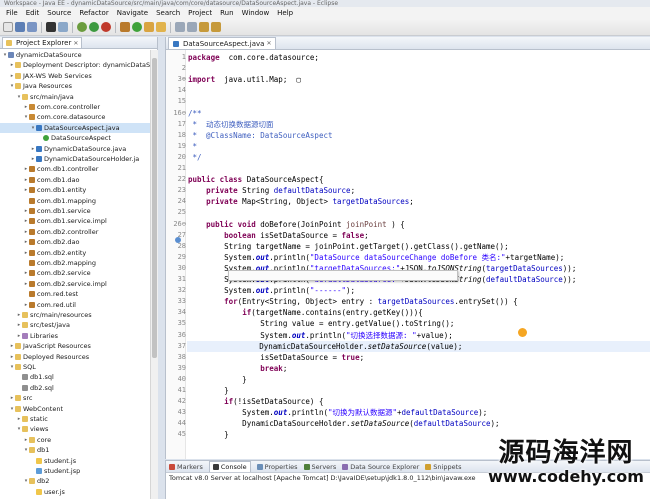 The width and height of the screenshot is (650, 499). I want to click on menu-edit: Edit, so click(33, 13).